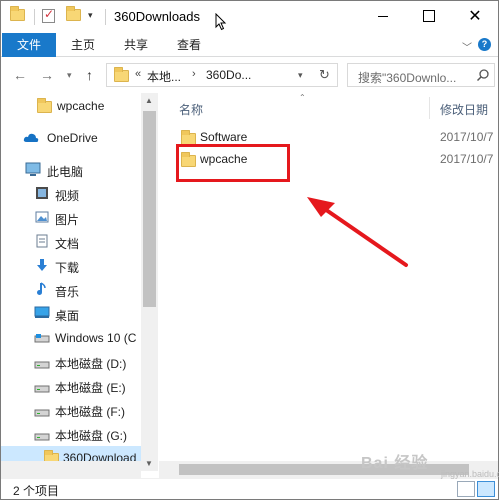 This screenshot has height=500, width=499. Describe the element at coordinates (83, 45) in the screenshot. I see `tab-home: 主页` at that location.